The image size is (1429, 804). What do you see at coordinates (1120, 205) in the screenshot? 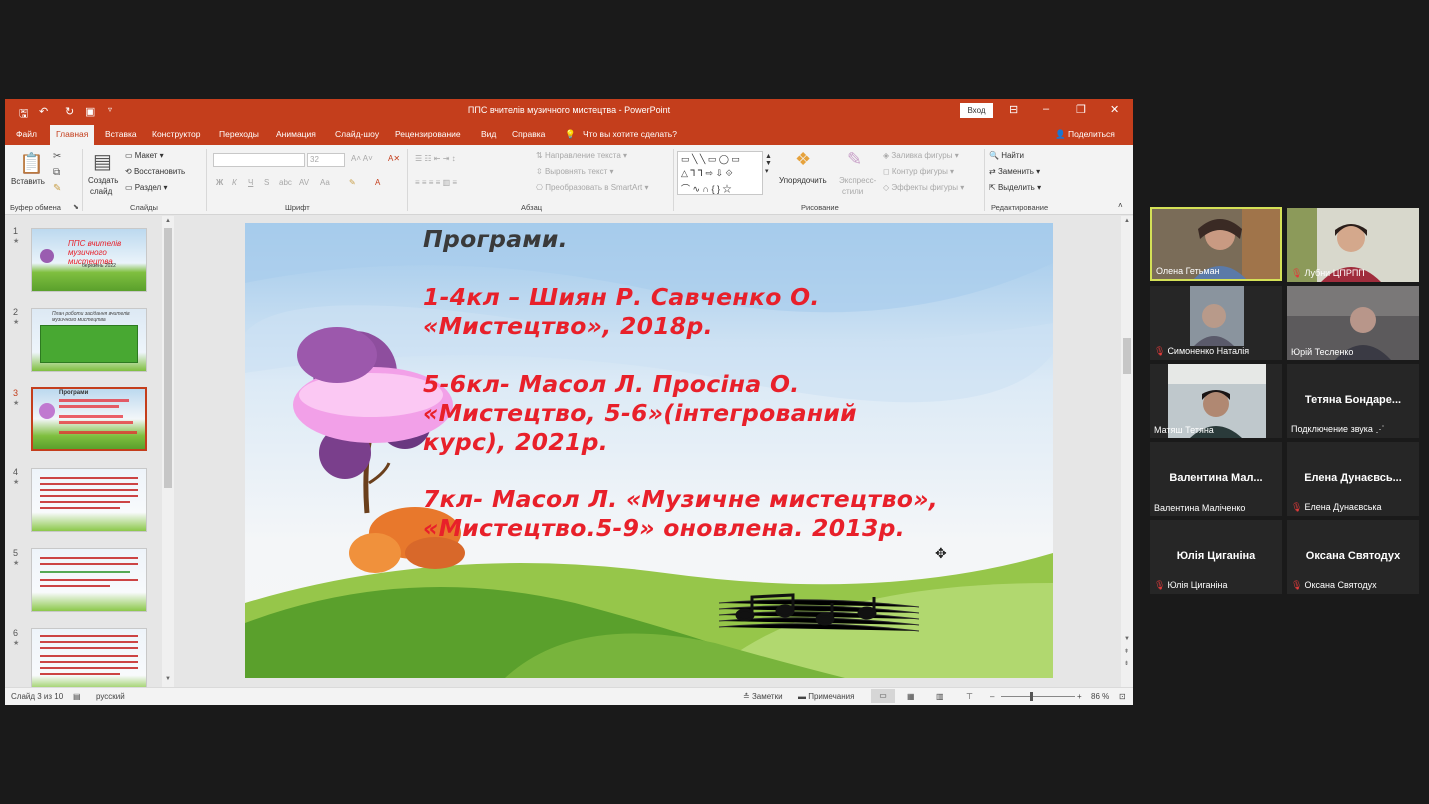
I see `collapse-ribbon-icon: ˄` at bounding box center [1120, 205].